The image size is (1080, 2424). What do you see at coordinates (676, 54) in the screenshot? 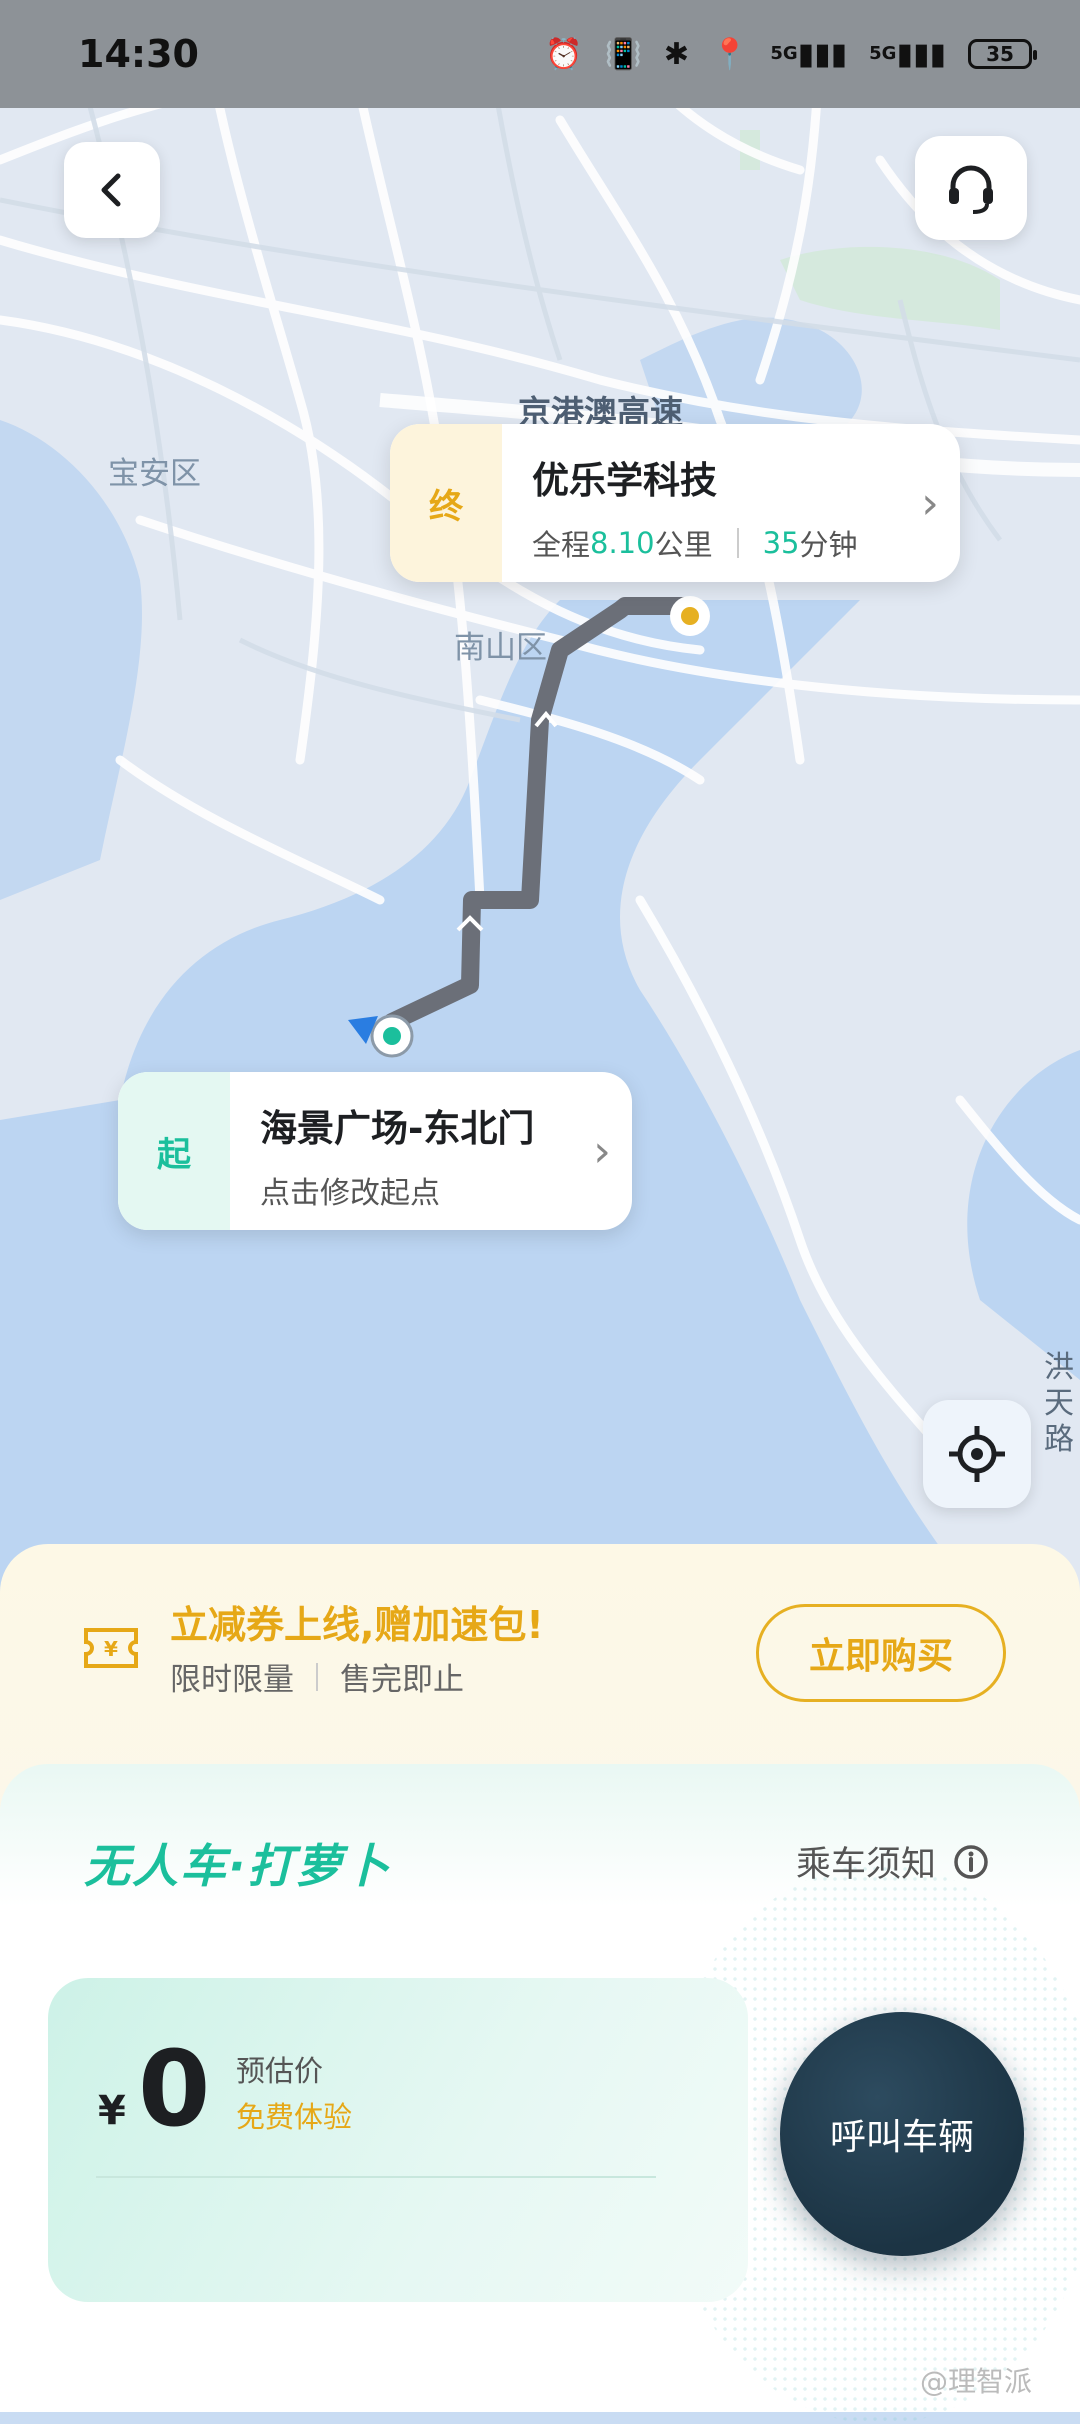
I see `bluetooth-icon: ✱` at bounding box center [676, 54].